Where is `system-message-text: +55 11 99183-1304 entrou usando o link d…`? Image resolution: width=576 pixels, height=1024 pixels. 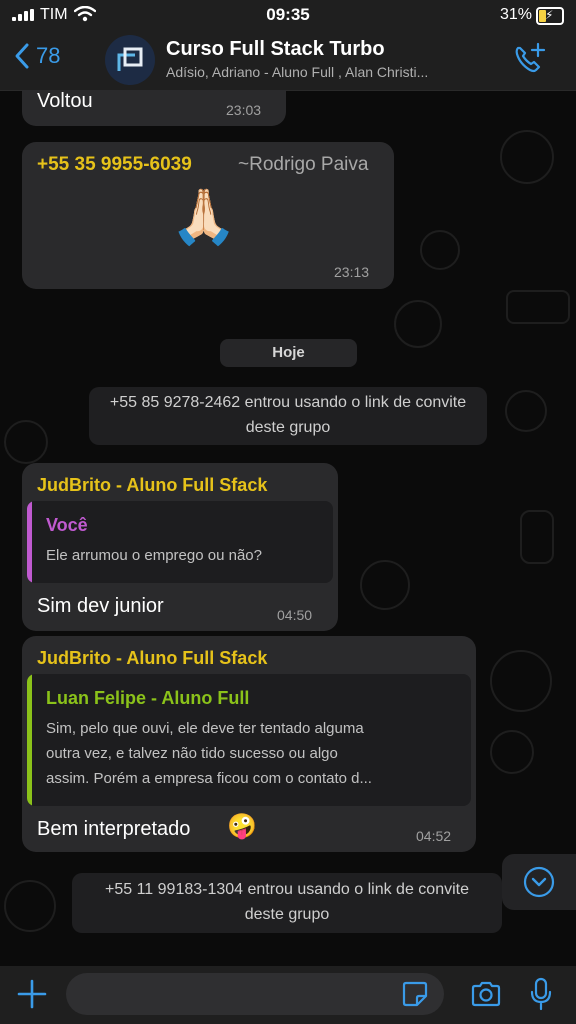 system-message-text: +55 11 99183-1304 entrou usando o link d… is located at coordinates (287, 902).